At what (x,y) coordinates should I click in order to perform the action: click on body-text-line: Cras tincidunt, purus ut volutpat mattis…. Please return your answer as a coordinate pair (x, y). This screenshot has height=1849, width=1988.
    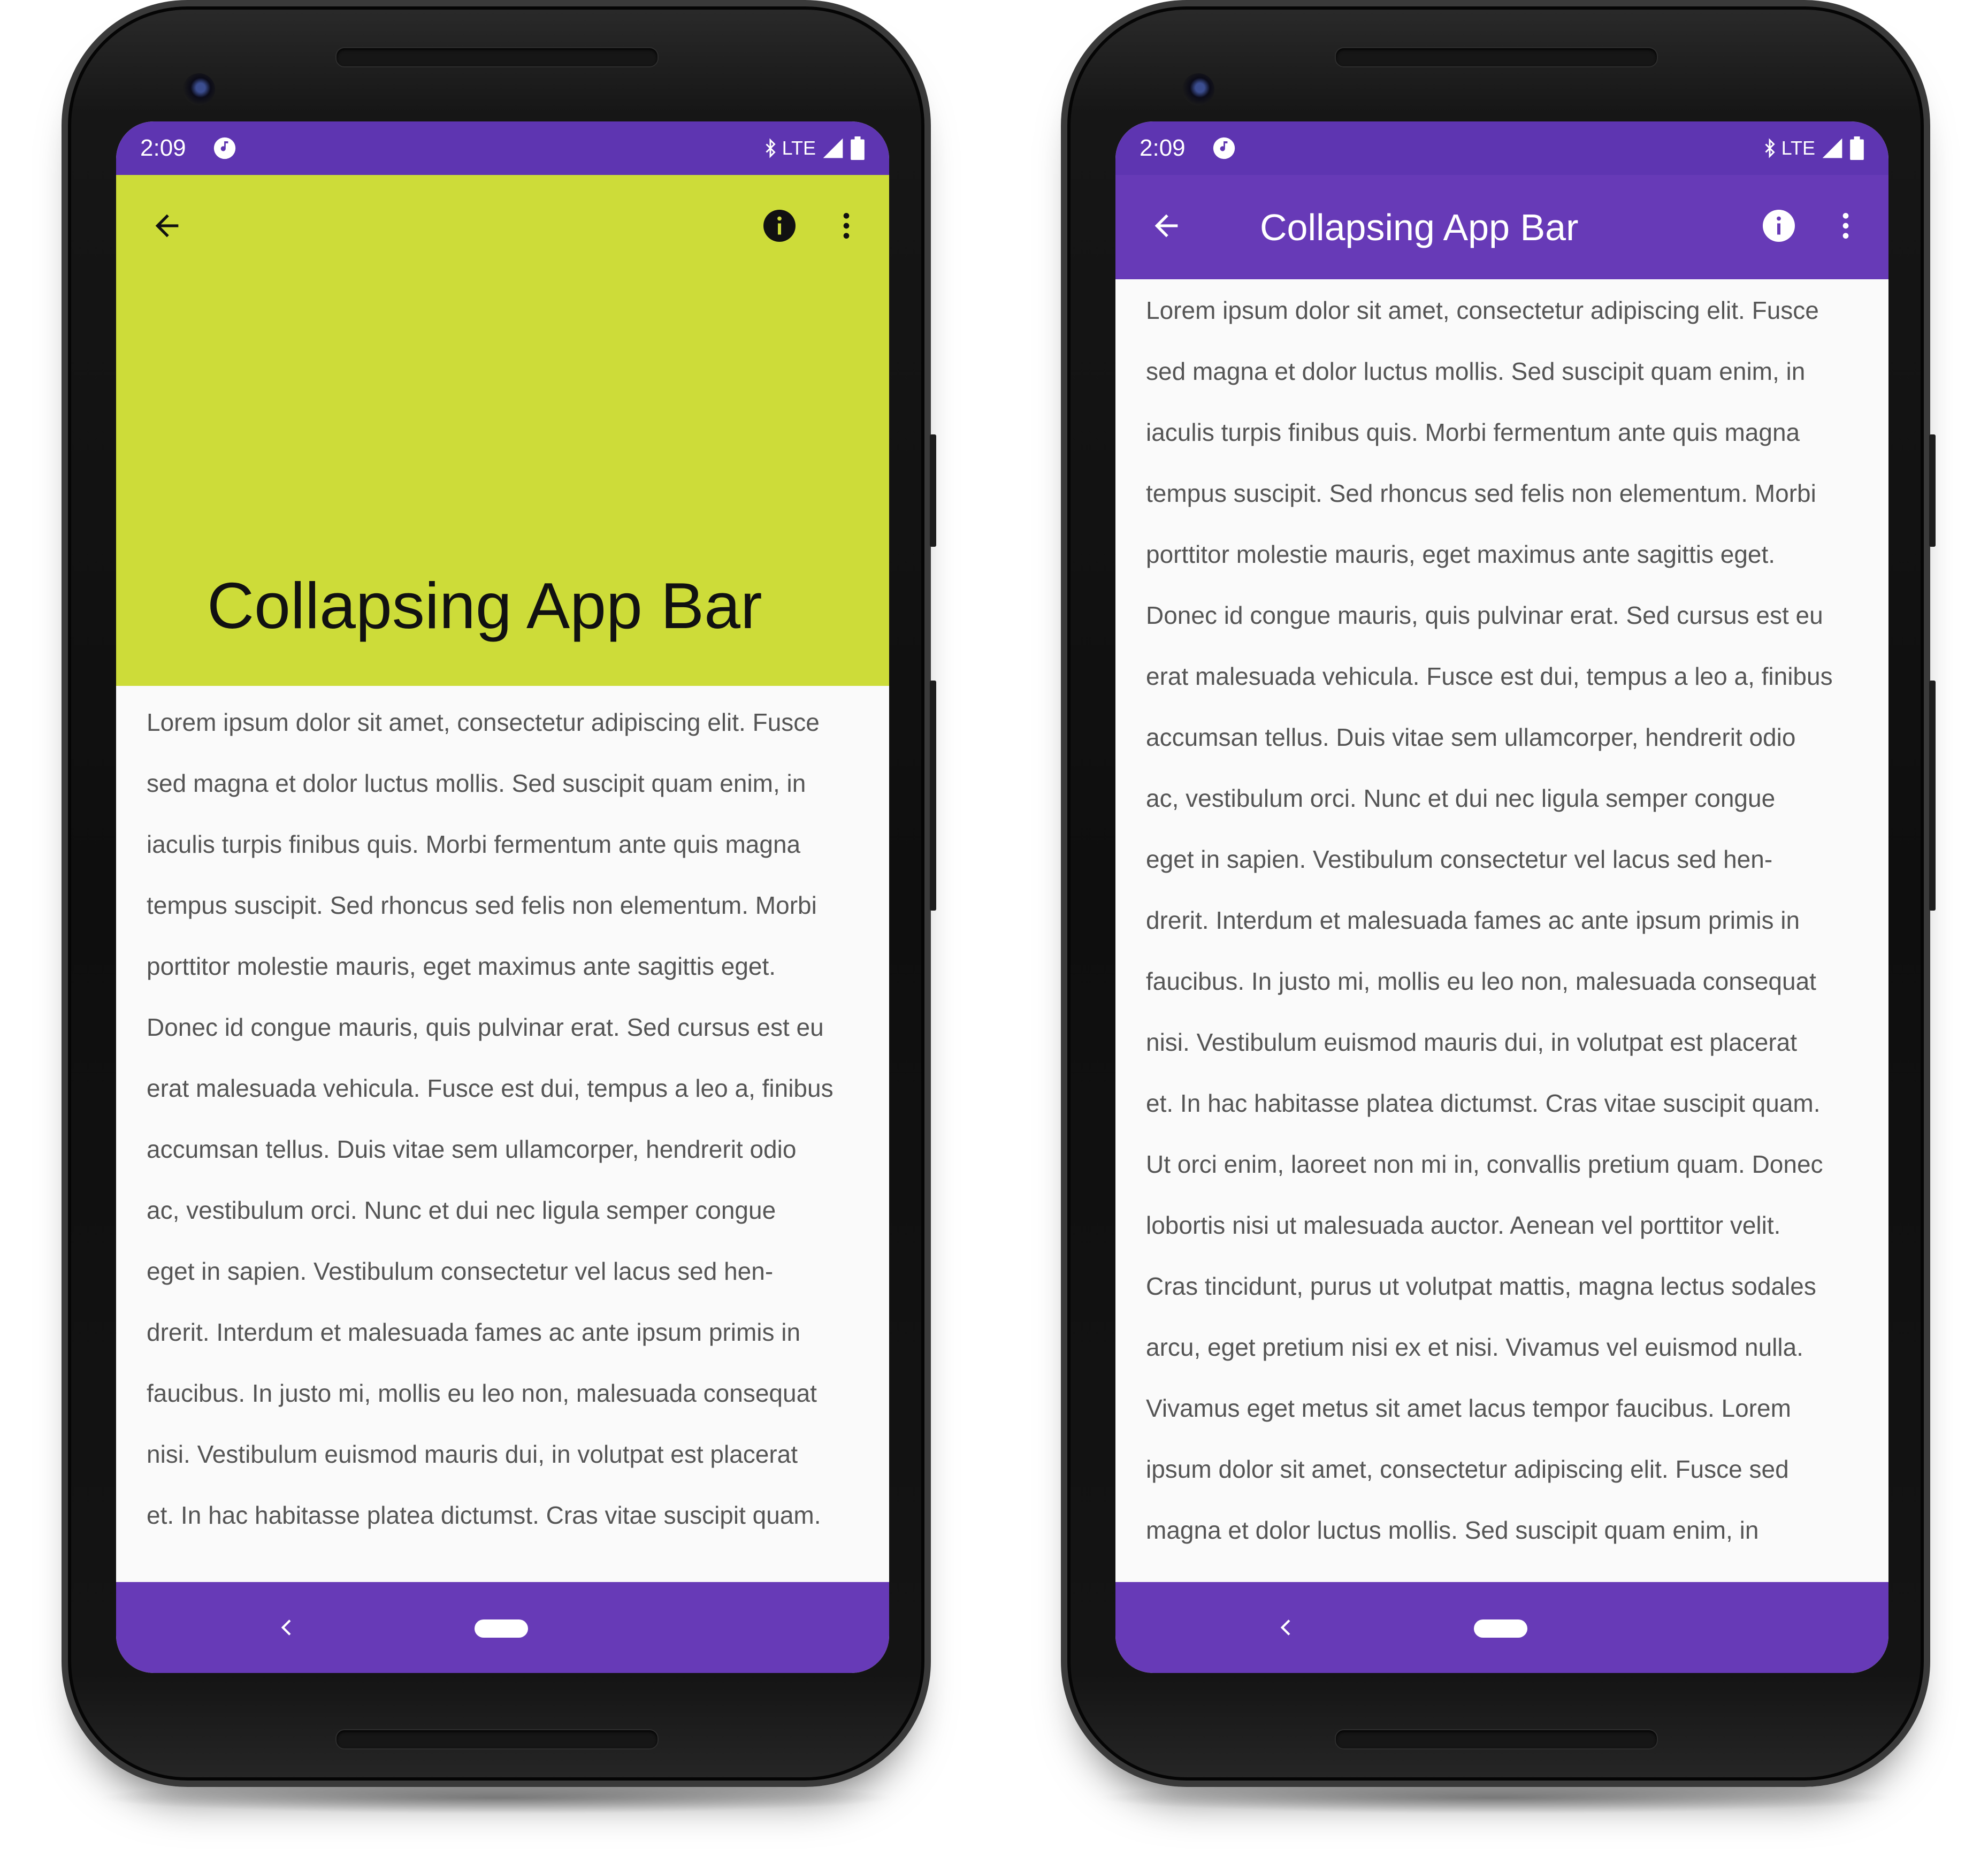
    Looking at the image, I should click on (1481, 1286).